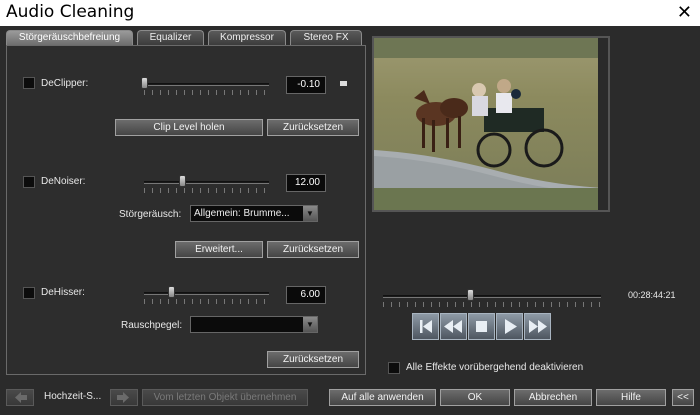  I want to click on noise-type-select: Allgemein: Brumme... ▼, so click(254, 213).